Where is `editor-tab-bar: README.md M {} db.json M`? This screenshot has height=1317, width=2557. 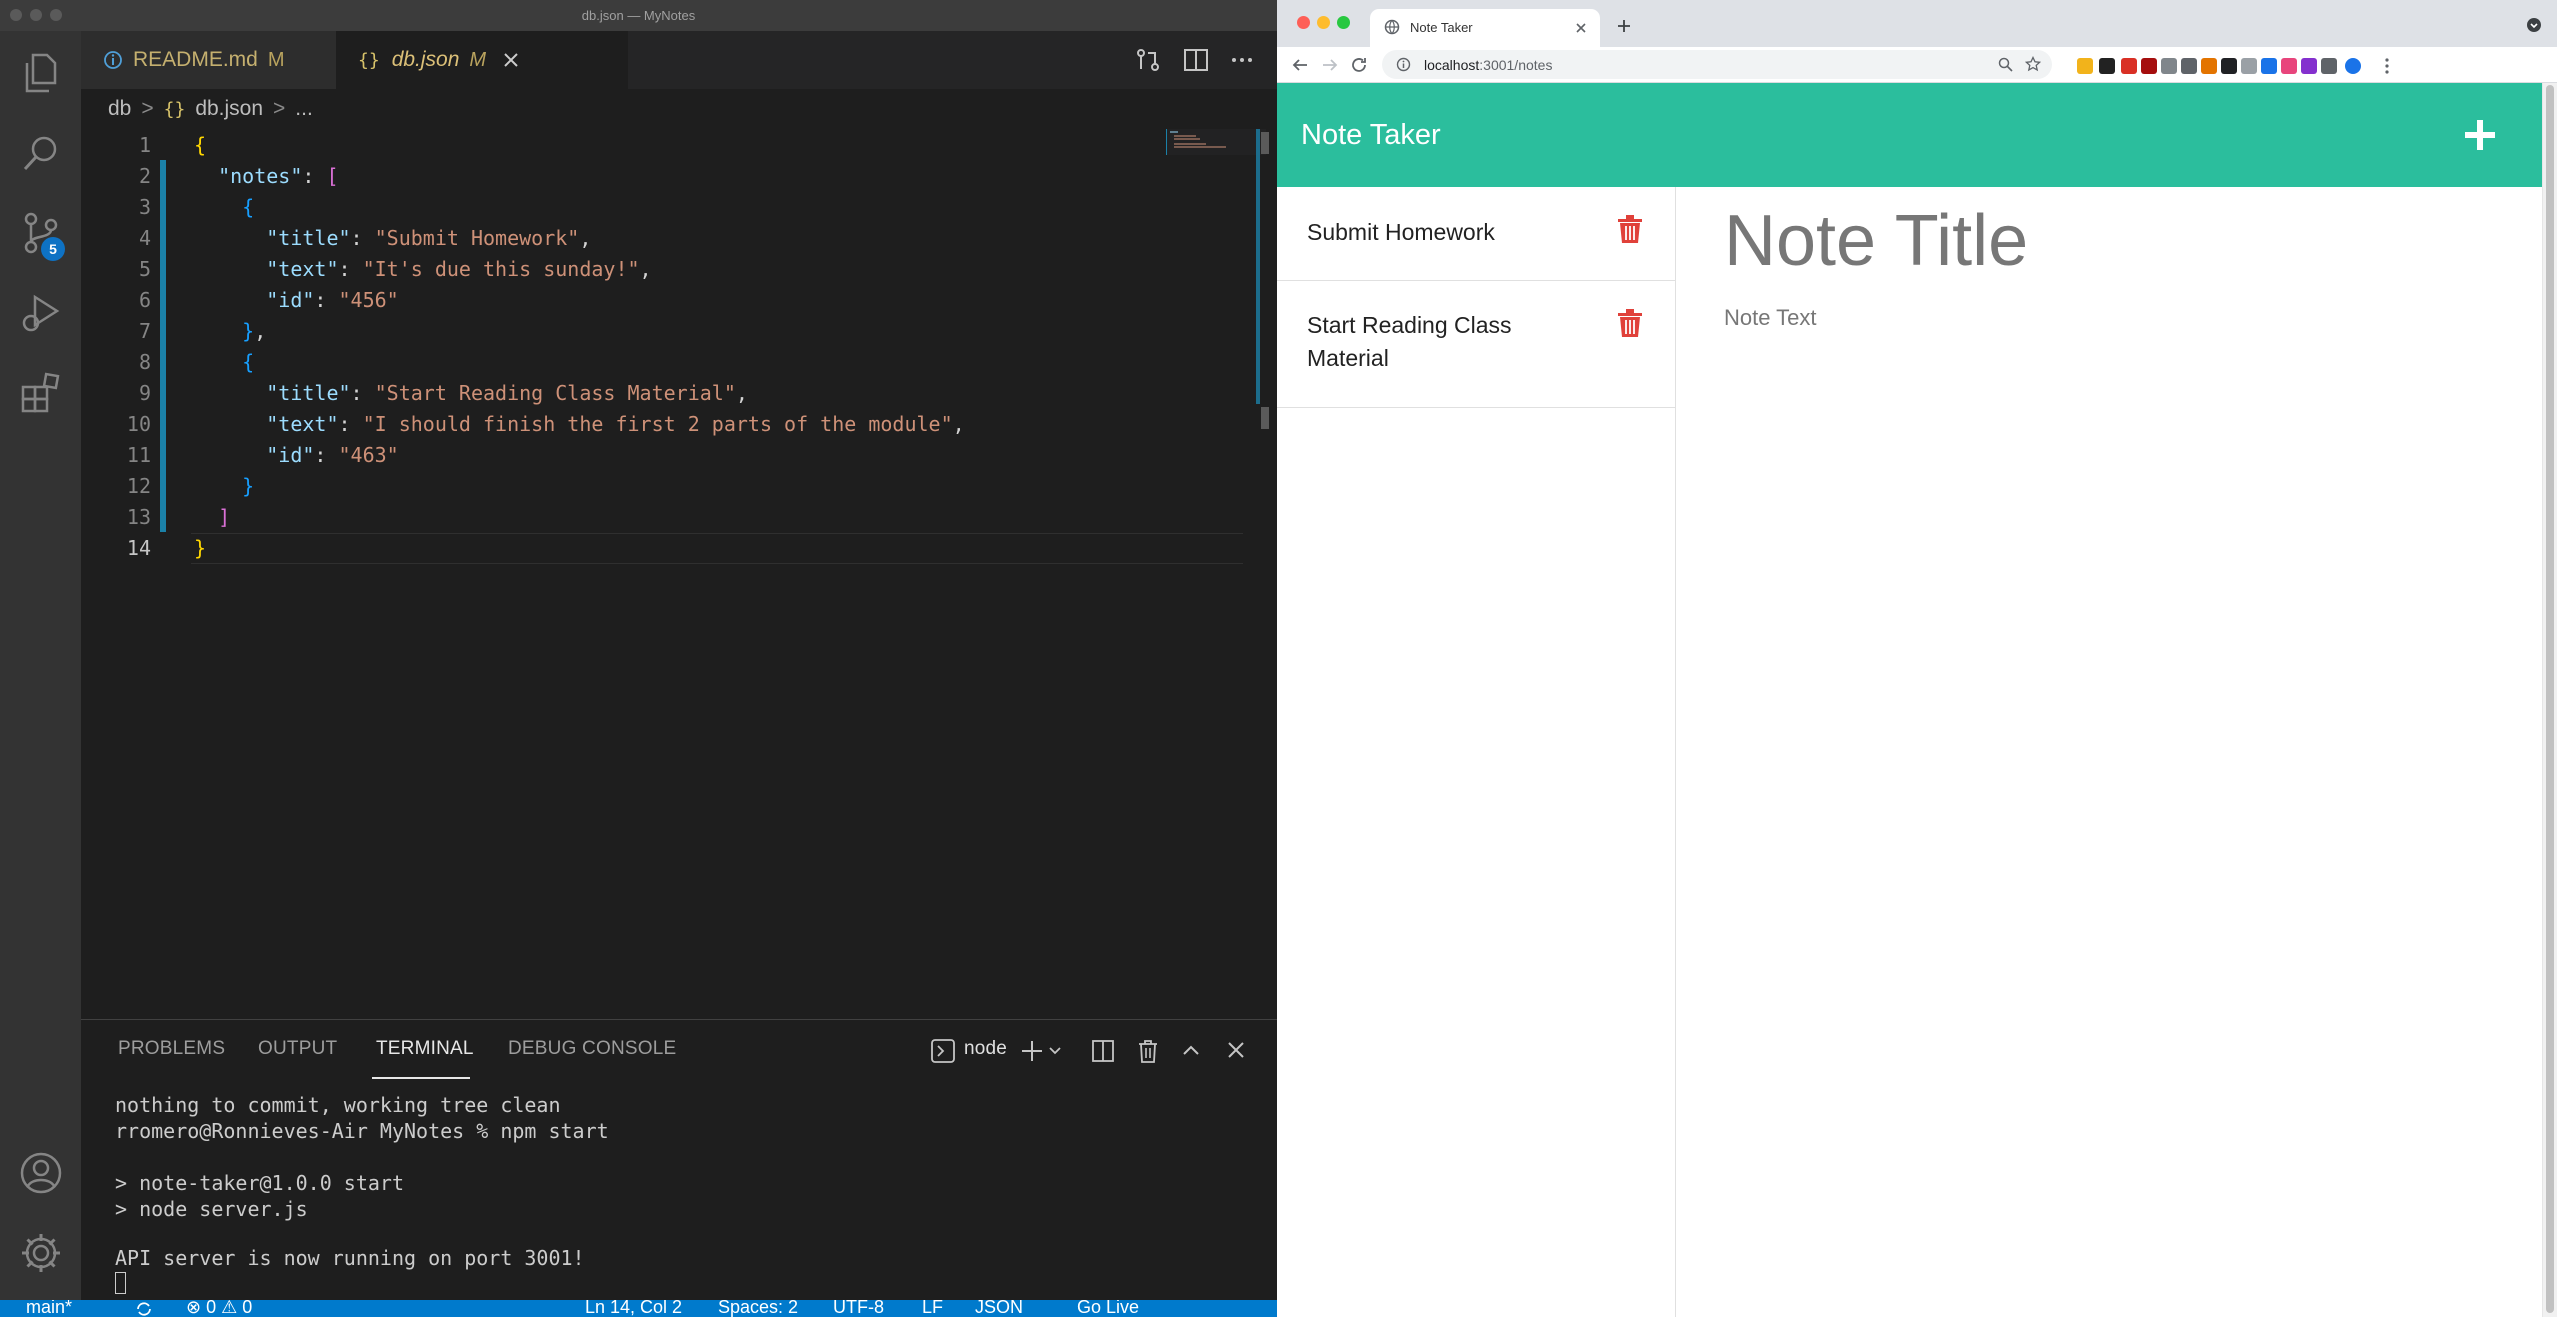
editor-tab-bar: README.md M {} db.json M is located at coordinates (679, 60).